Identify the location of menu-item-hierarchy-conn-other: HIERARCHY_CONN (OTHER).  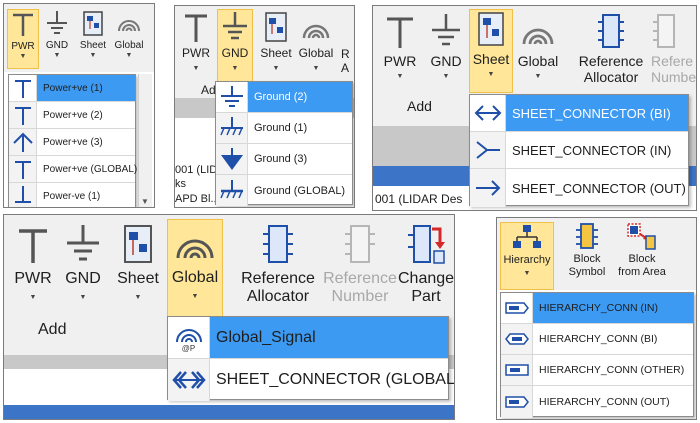
(597, 370).